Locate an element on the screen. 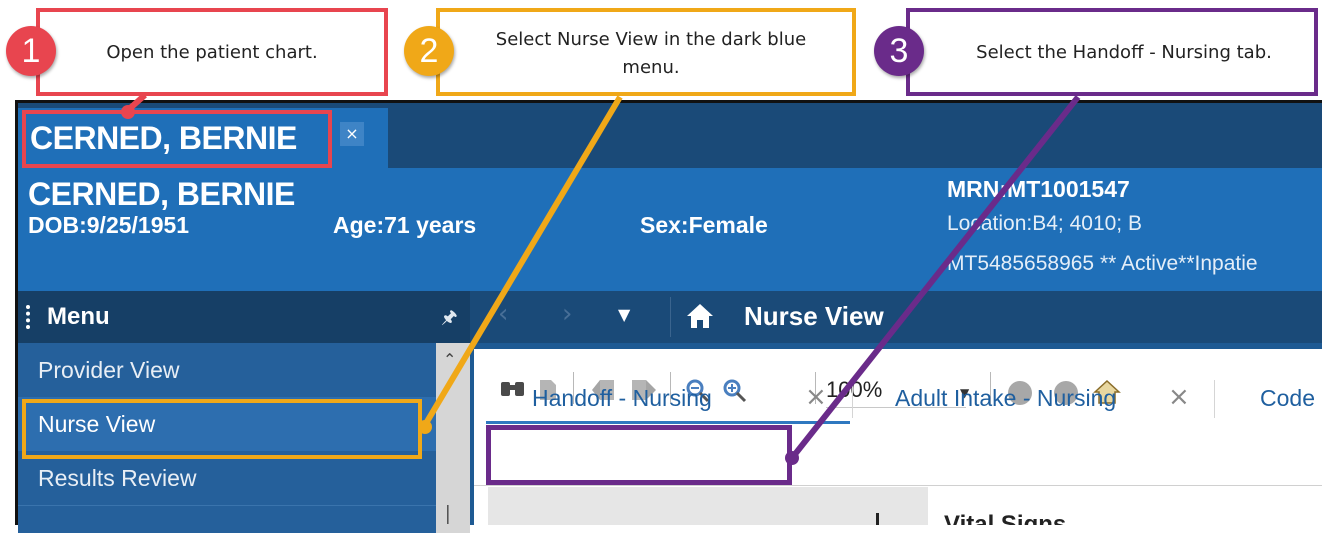 This screenshot has width=1322, height=533. callout-1-text: Open the patient chart. is located at coordinates (212, 52).